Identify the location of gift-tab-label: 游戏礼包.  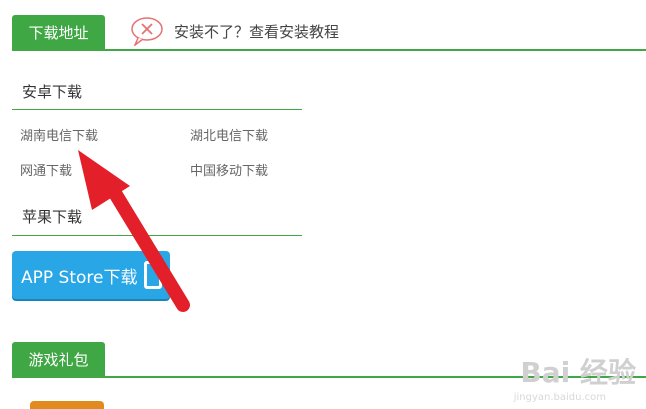
(58, 359).